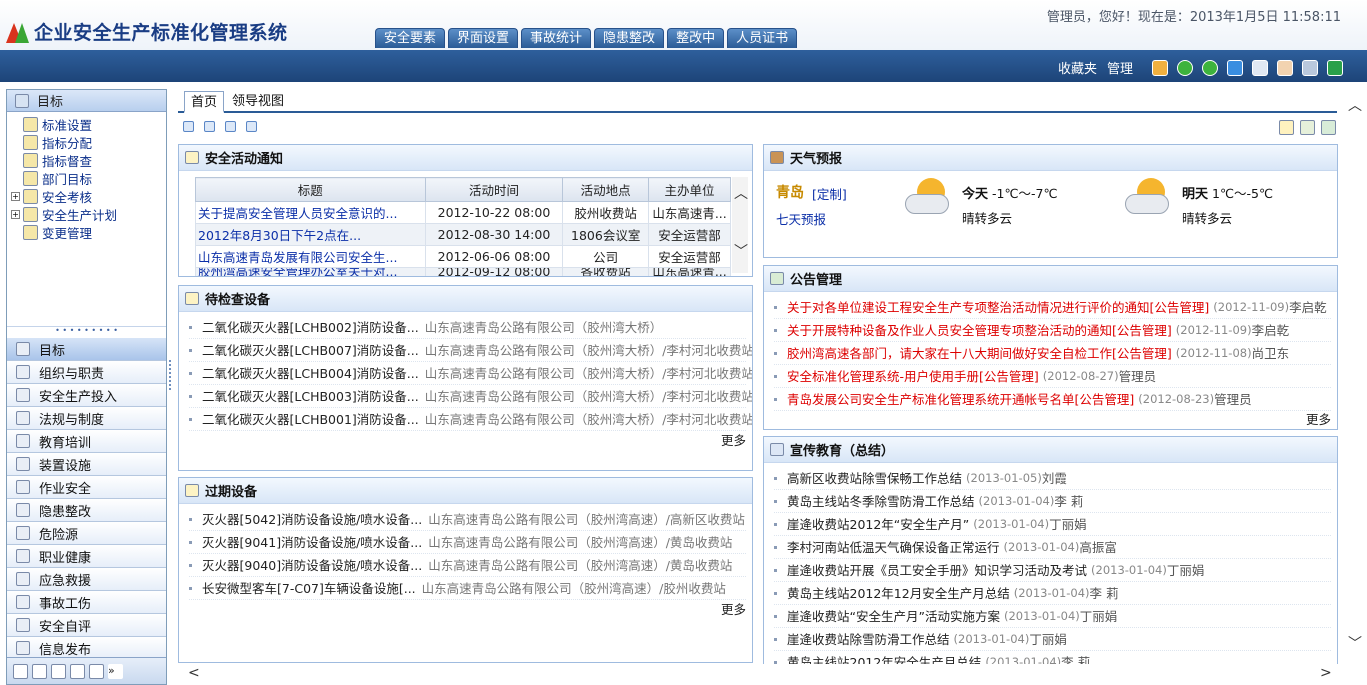 The height and width of the screenshot is (685, 1367). Describe the element at coordinates (58, 671) in the screenshot. I see `table-icon` at that location.